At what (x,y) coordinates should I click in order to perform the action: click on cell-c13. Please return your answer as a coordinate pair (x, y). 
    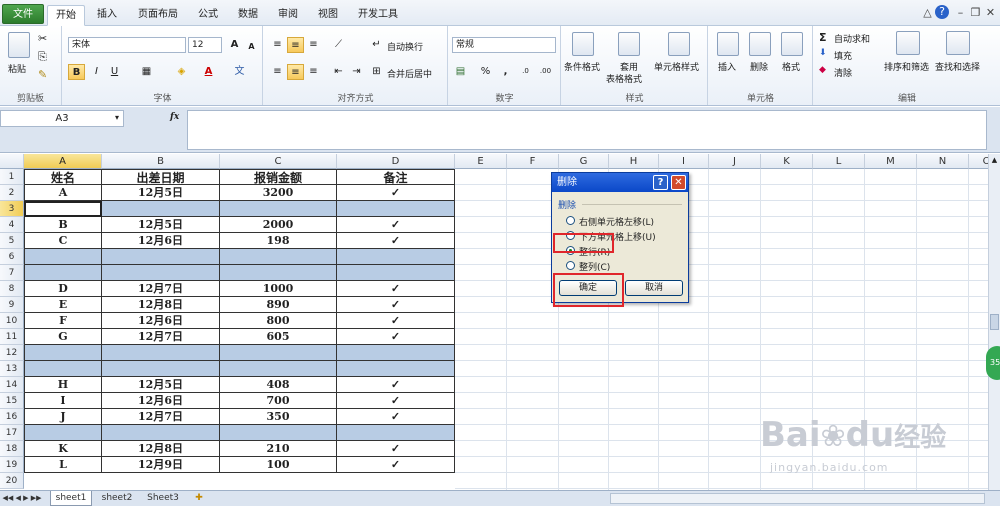
    Looking at the image, I should click on (278, 369).